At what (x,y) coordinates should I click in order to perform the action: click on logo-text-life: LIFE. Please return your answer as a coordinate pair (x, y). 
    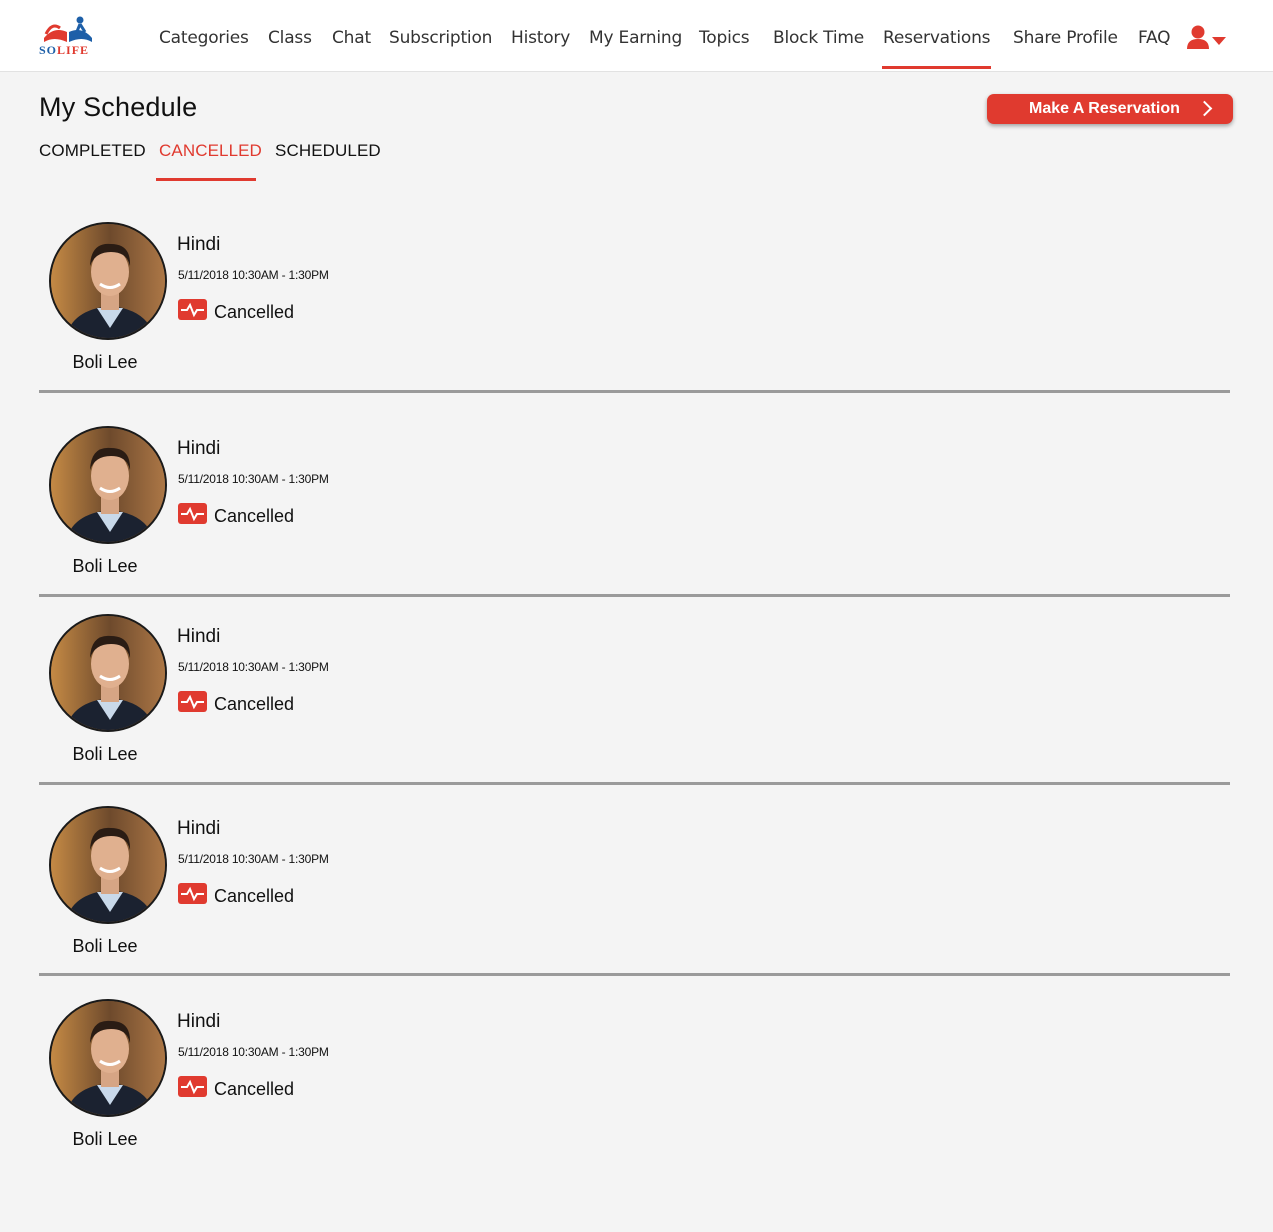
    Looking at the image, I should click on (73, 50).